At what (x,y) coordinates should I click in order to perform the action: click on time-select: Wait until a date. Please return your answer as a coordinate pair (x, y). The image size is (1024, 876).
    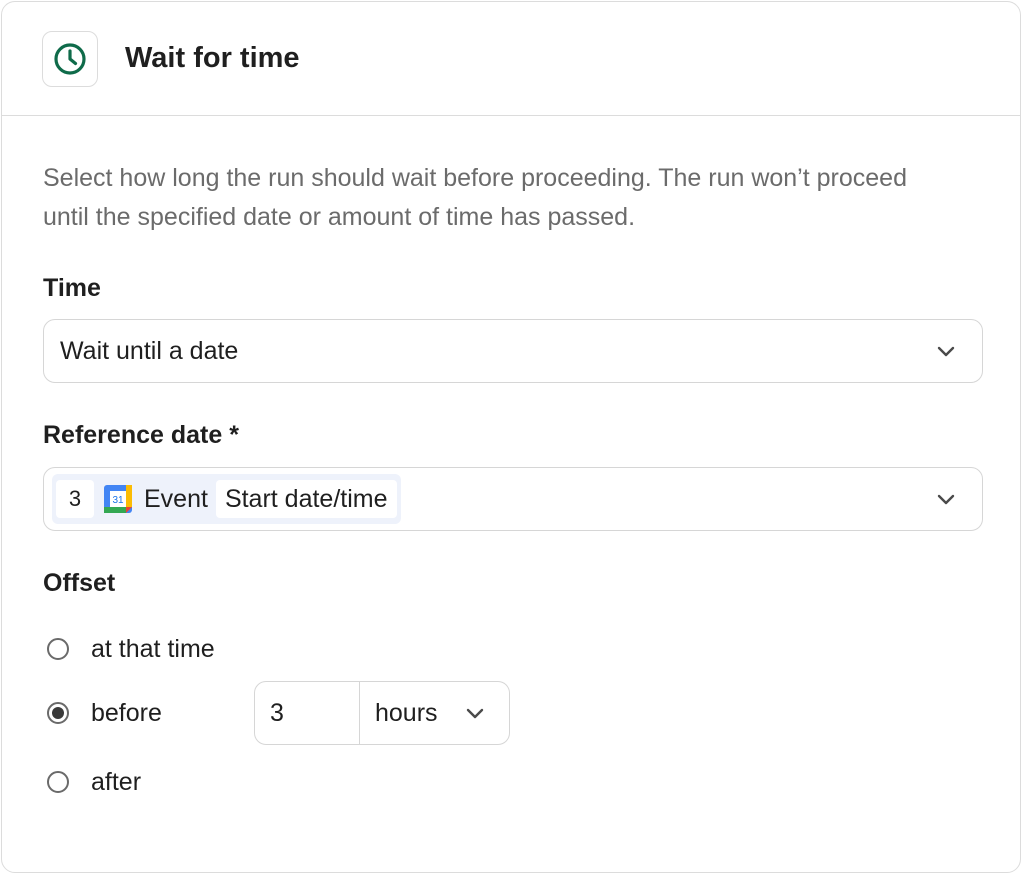
    Looking at the image, I should click on (513, 351).